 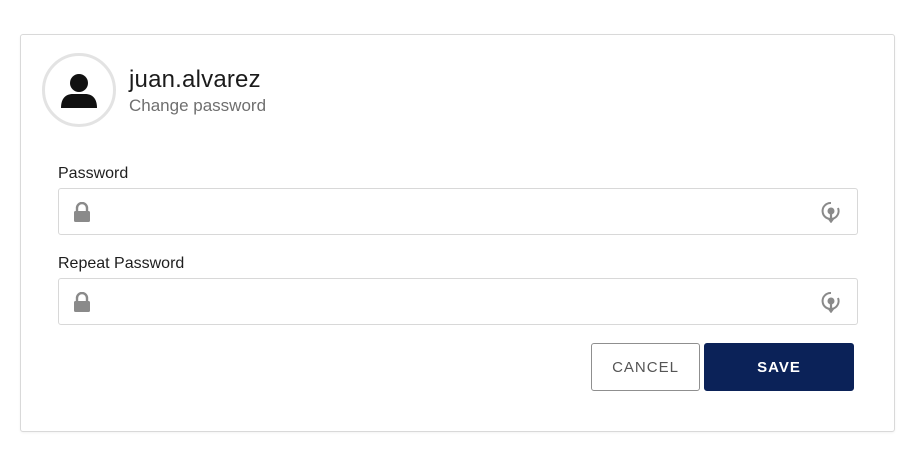 What do you see at coordinates (195, 79) in the screenshot?
I see `username: juan.alvarez` at bounding box center [195, 79].